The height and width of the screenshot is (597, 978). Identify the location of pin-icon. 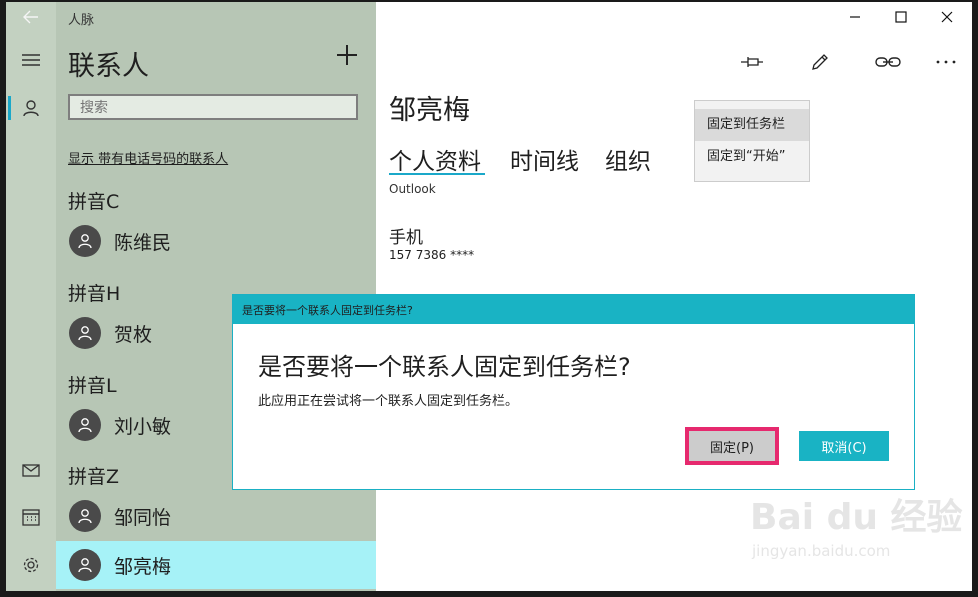
(752, 62).